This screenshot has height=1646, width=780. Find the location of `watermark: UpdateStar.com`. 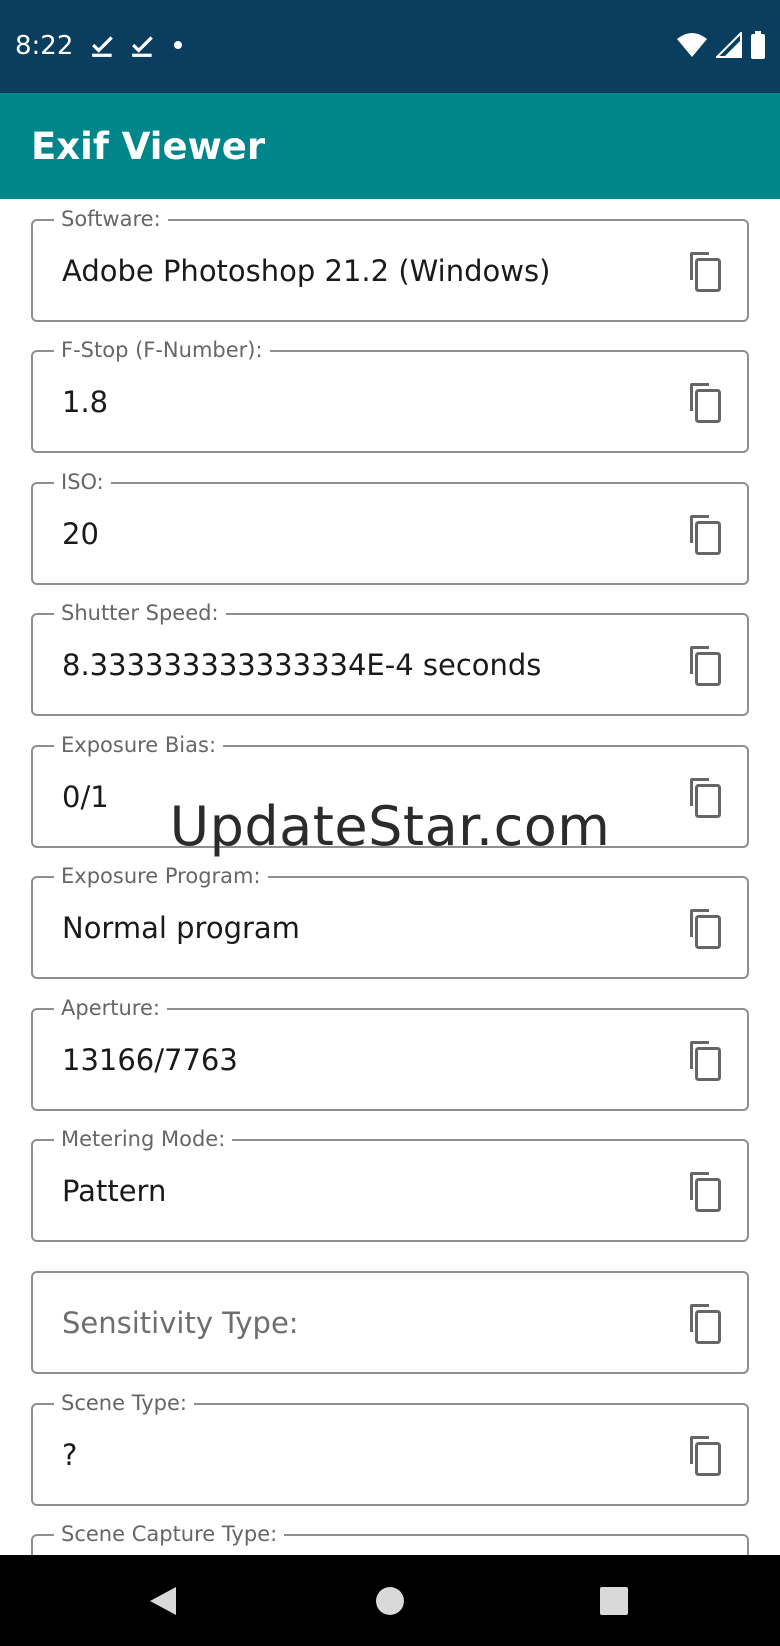

watermark: UpdateStar.com is located at coordinates (390, 826).